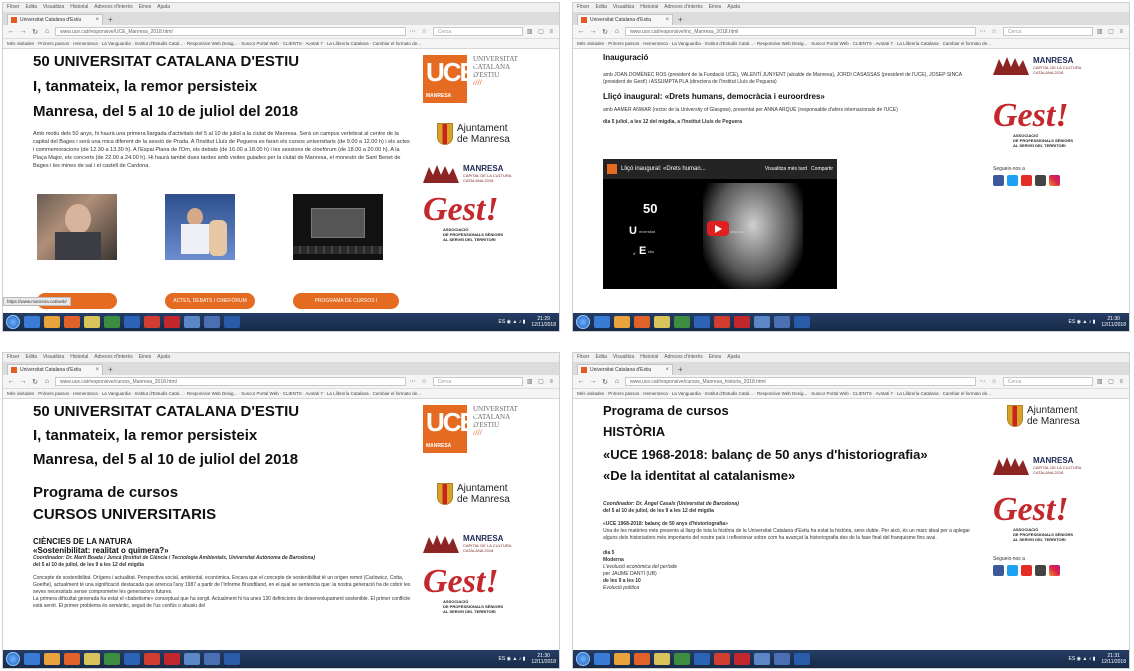 The width and height of the screenshot is (1134, 671). I want to click on share-button: Compartir, so click(822, 169).